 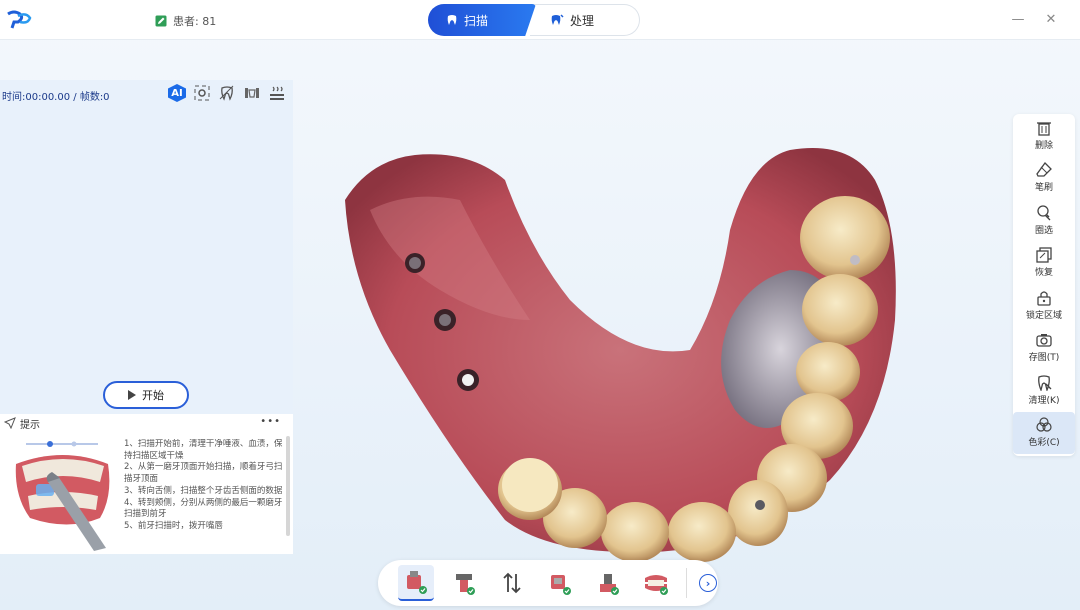 What do you see at coordinates (19, 19) in the screenshot?
I see `app-logo-icon` at bounding box center [19, 19].